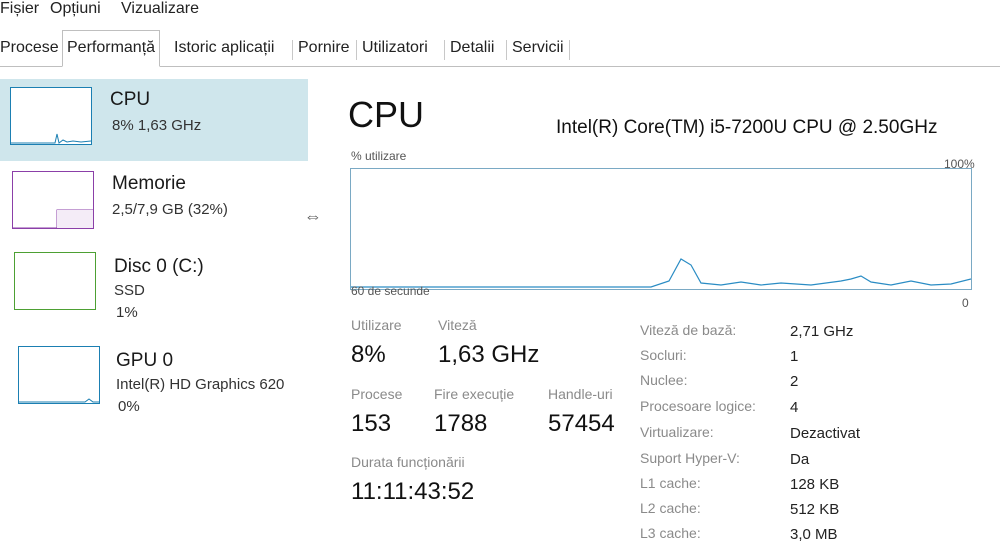 This screenshot has height=560, width=1000. Describe the element at coordinates (413, 491) in the screenshot. I see `uptime-value: 11:11:43:52` at that location.